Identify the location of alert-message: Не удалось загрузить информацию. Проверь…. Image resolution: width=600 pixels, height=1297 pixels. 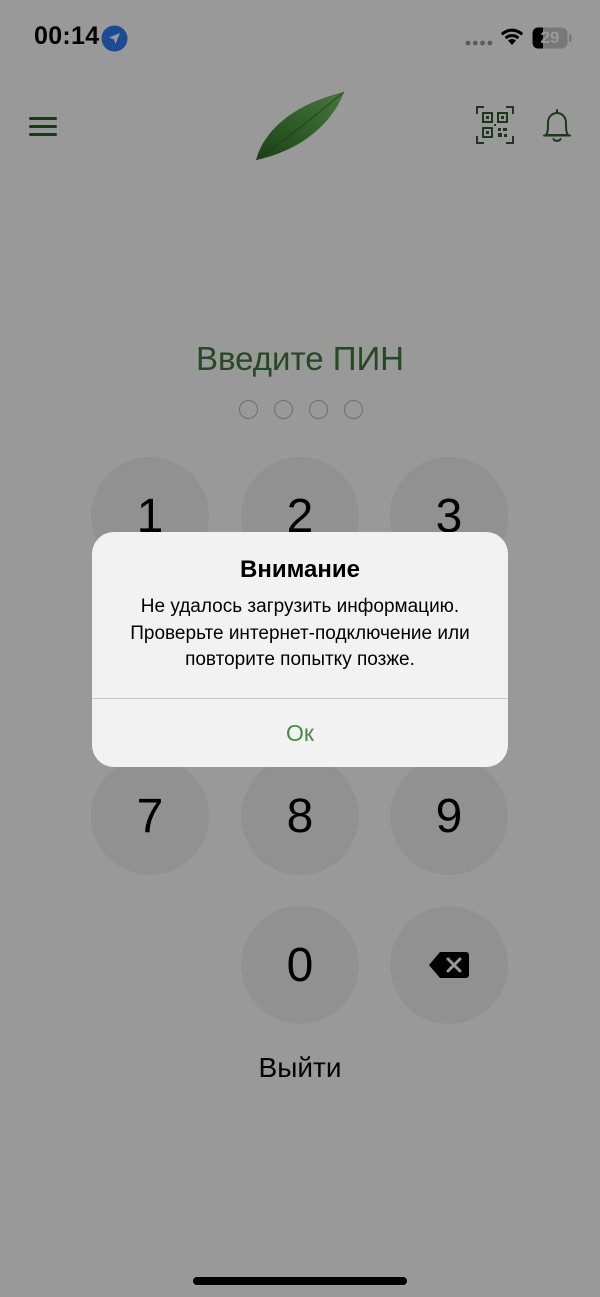
(300, 633).